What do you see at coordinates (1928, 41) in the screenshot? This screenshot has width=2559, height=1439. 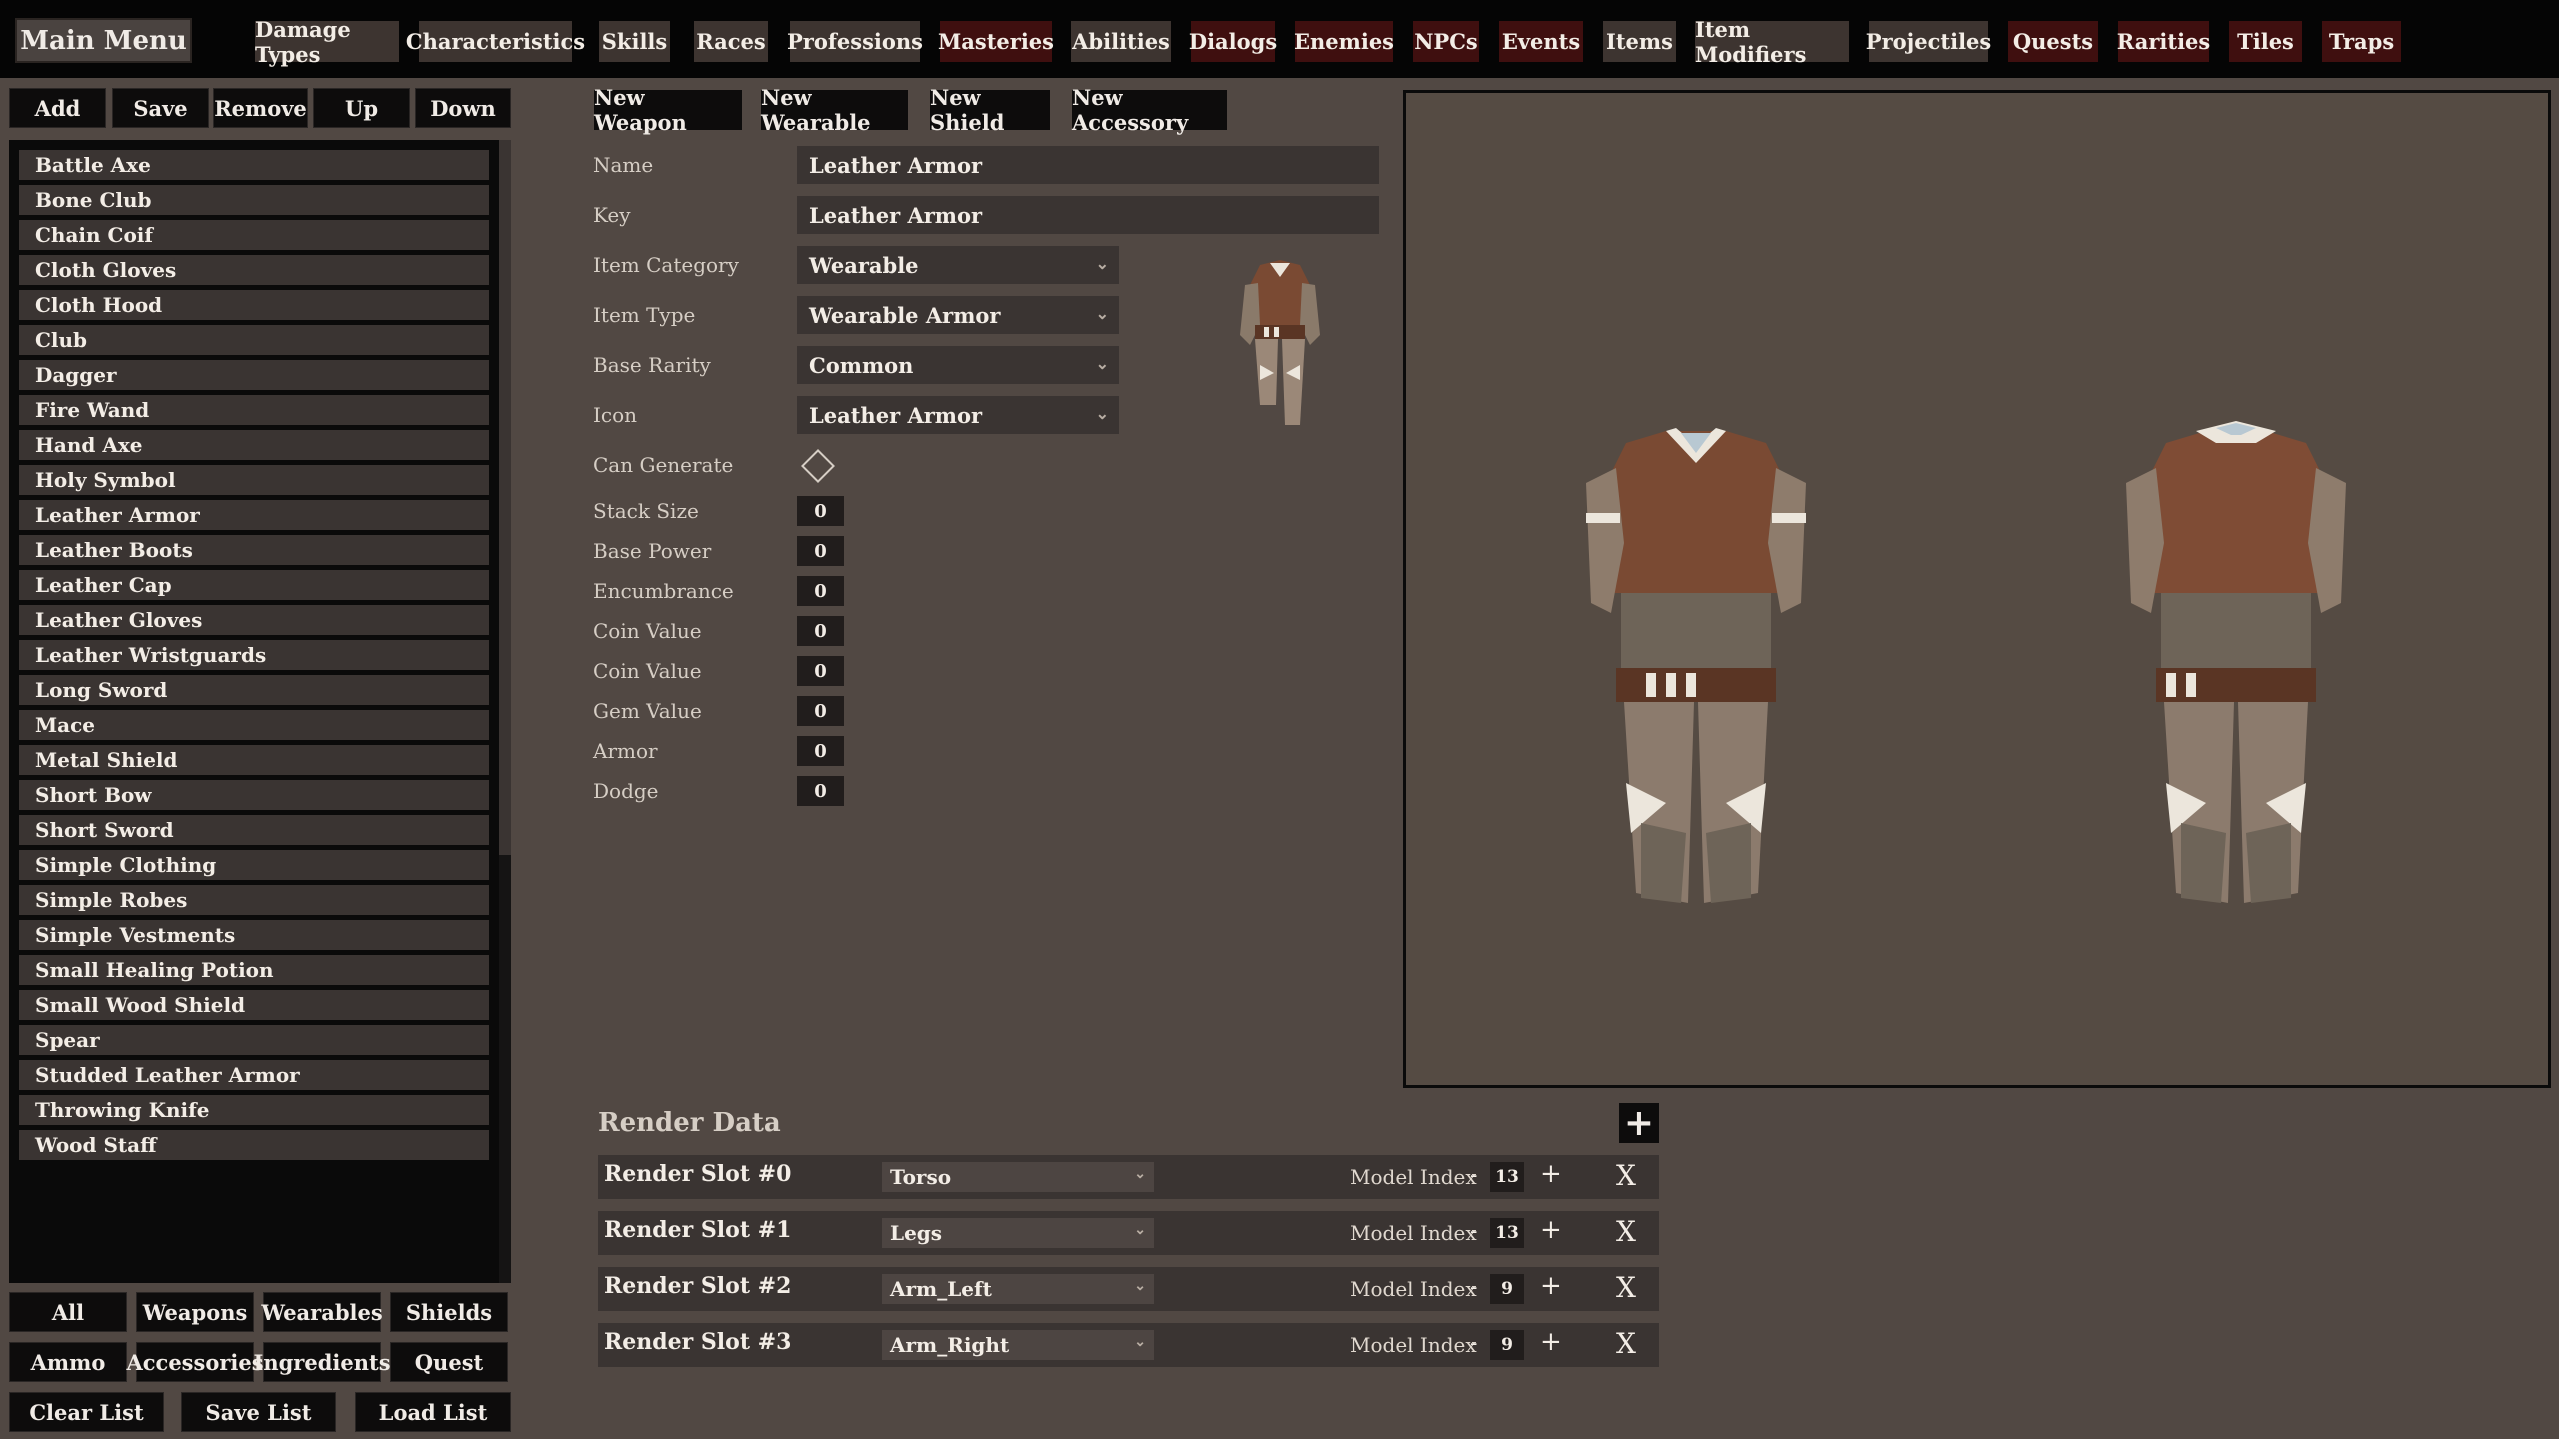 I see `tab-projectiles: Projectiles` at bounding box center [1928, 41].